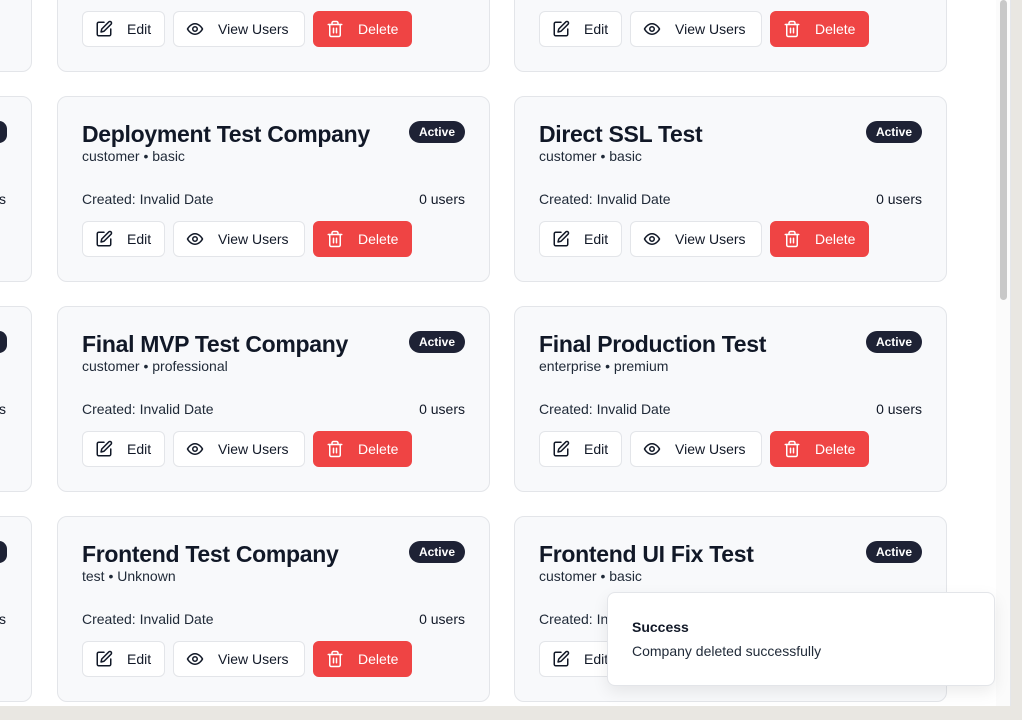 The image size is (1022, 720). What do you see at coordinates (621, 134) in the screenshot?
I see `company-name: Direct SSL Test` at bounding box center [621, 134].